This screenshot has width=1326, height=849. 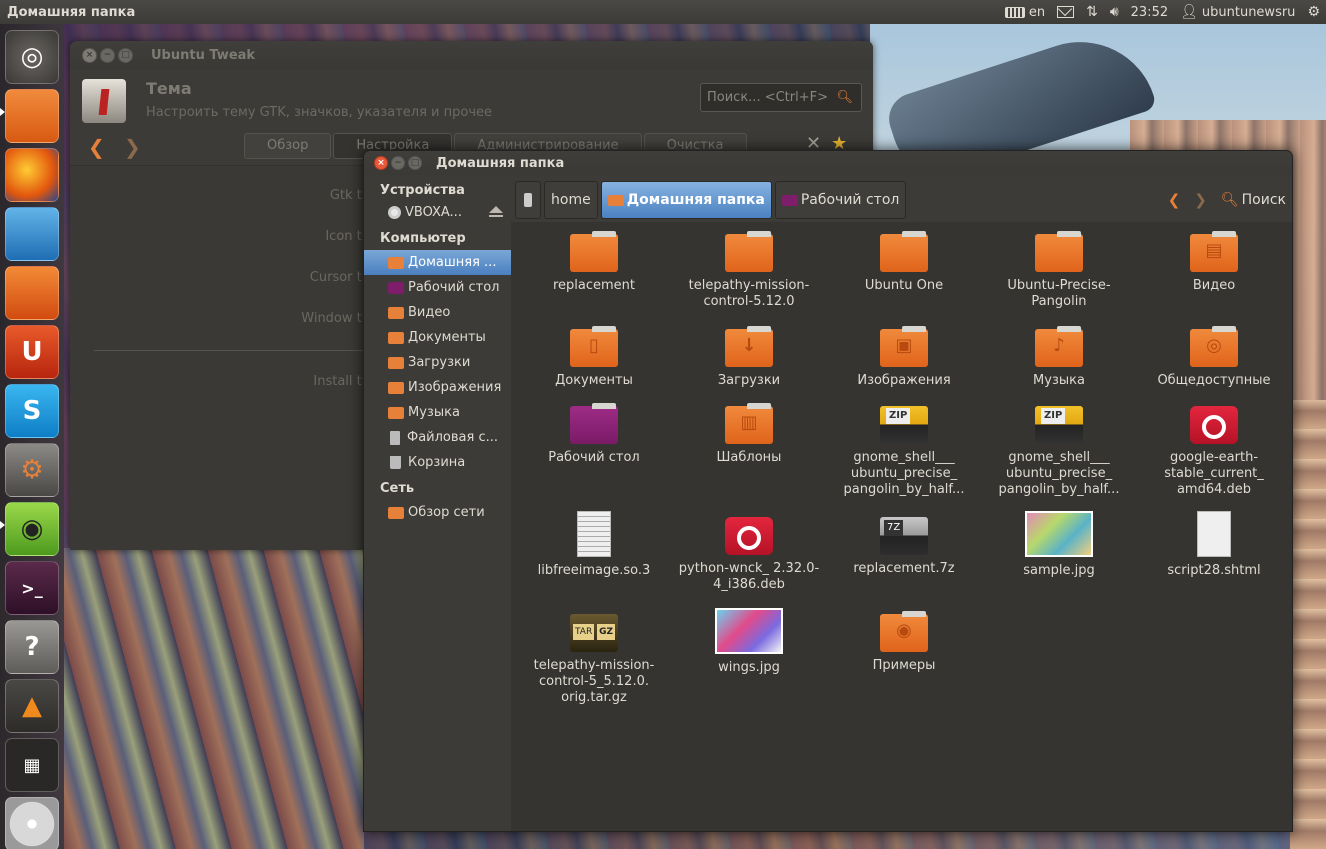 I want to click on file-item: Ubuntu-Precise-Pangolin, so click(x=1059, y=270).